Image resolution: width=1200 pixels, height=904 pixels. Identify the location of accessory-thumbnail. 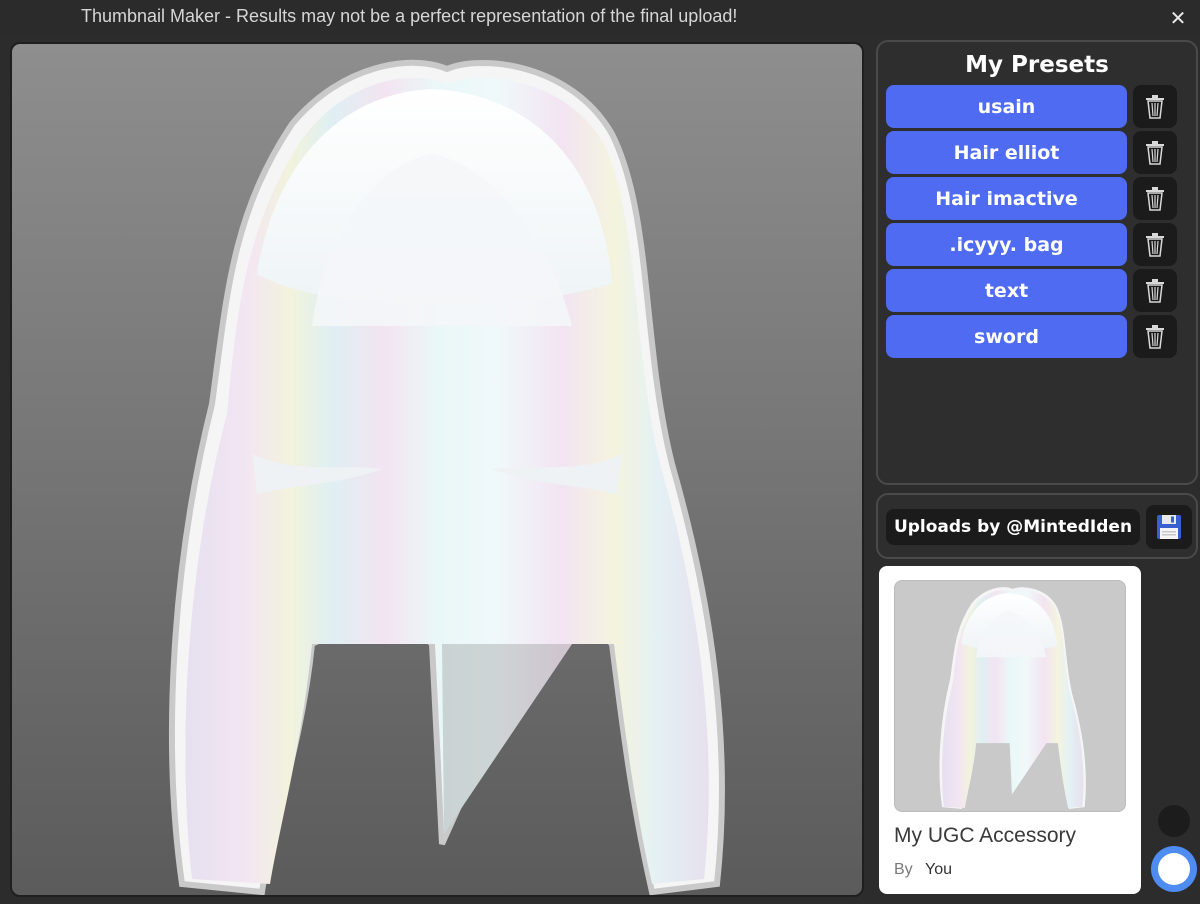
(1010, 696).